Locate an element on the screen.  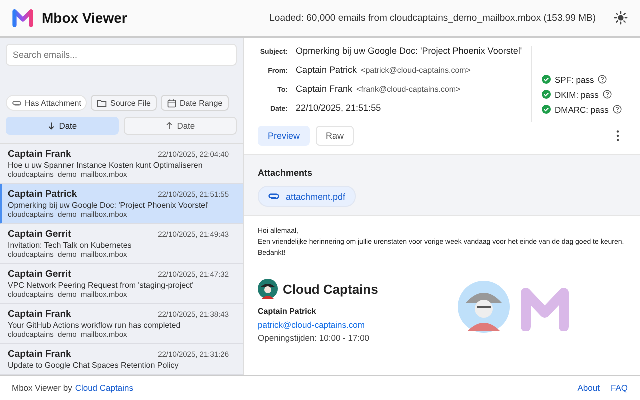
load-status: Loaded: 60,000 emails from cloudcaptains_demo_mailbox.mbox (153.99 MB) is located at coordinates (433, 18).